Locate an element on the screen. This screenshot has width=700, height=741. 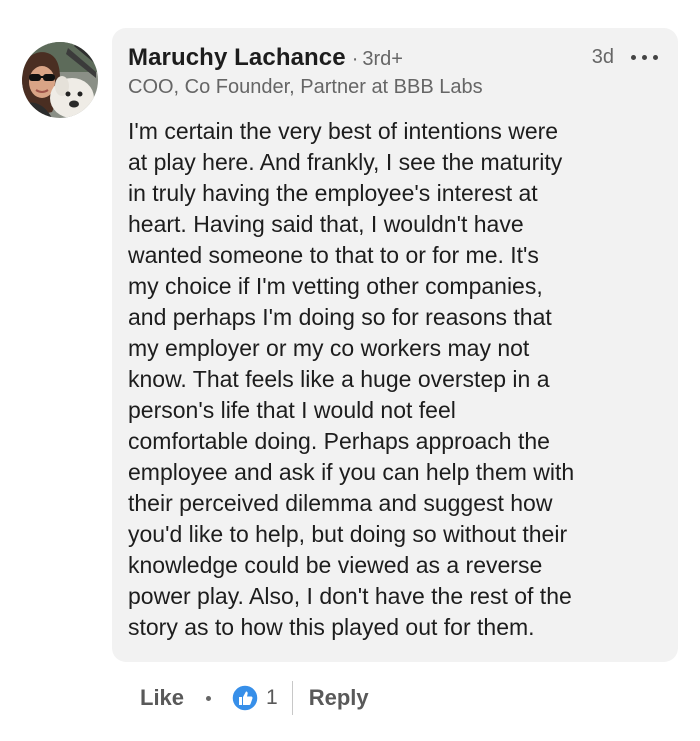
author-row: Maruchy Lachance · 3rd+ is located at coordinates (265, 59).